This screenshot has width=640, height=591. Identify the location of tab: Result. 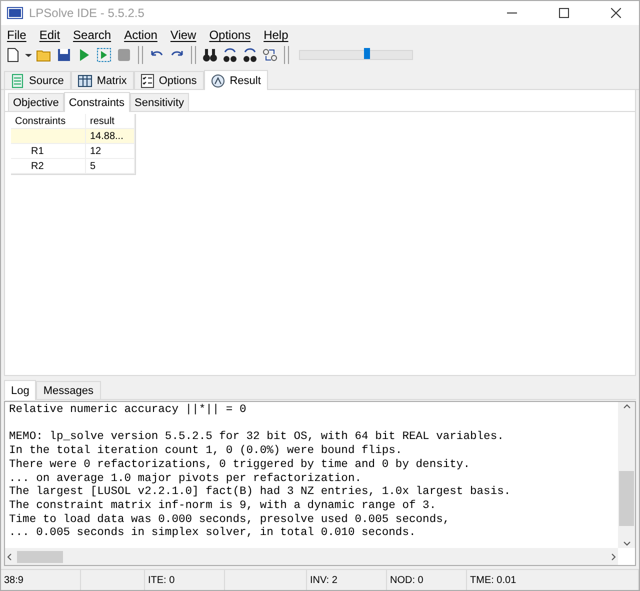
(236, 80).